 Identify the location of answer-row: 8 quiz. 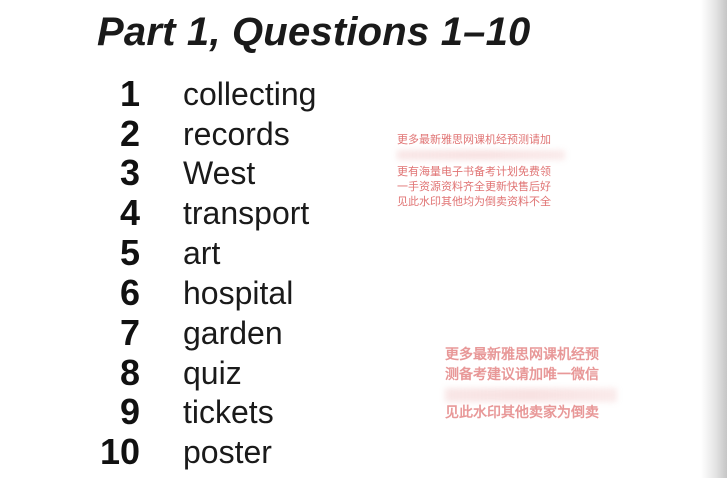
(210, 373).